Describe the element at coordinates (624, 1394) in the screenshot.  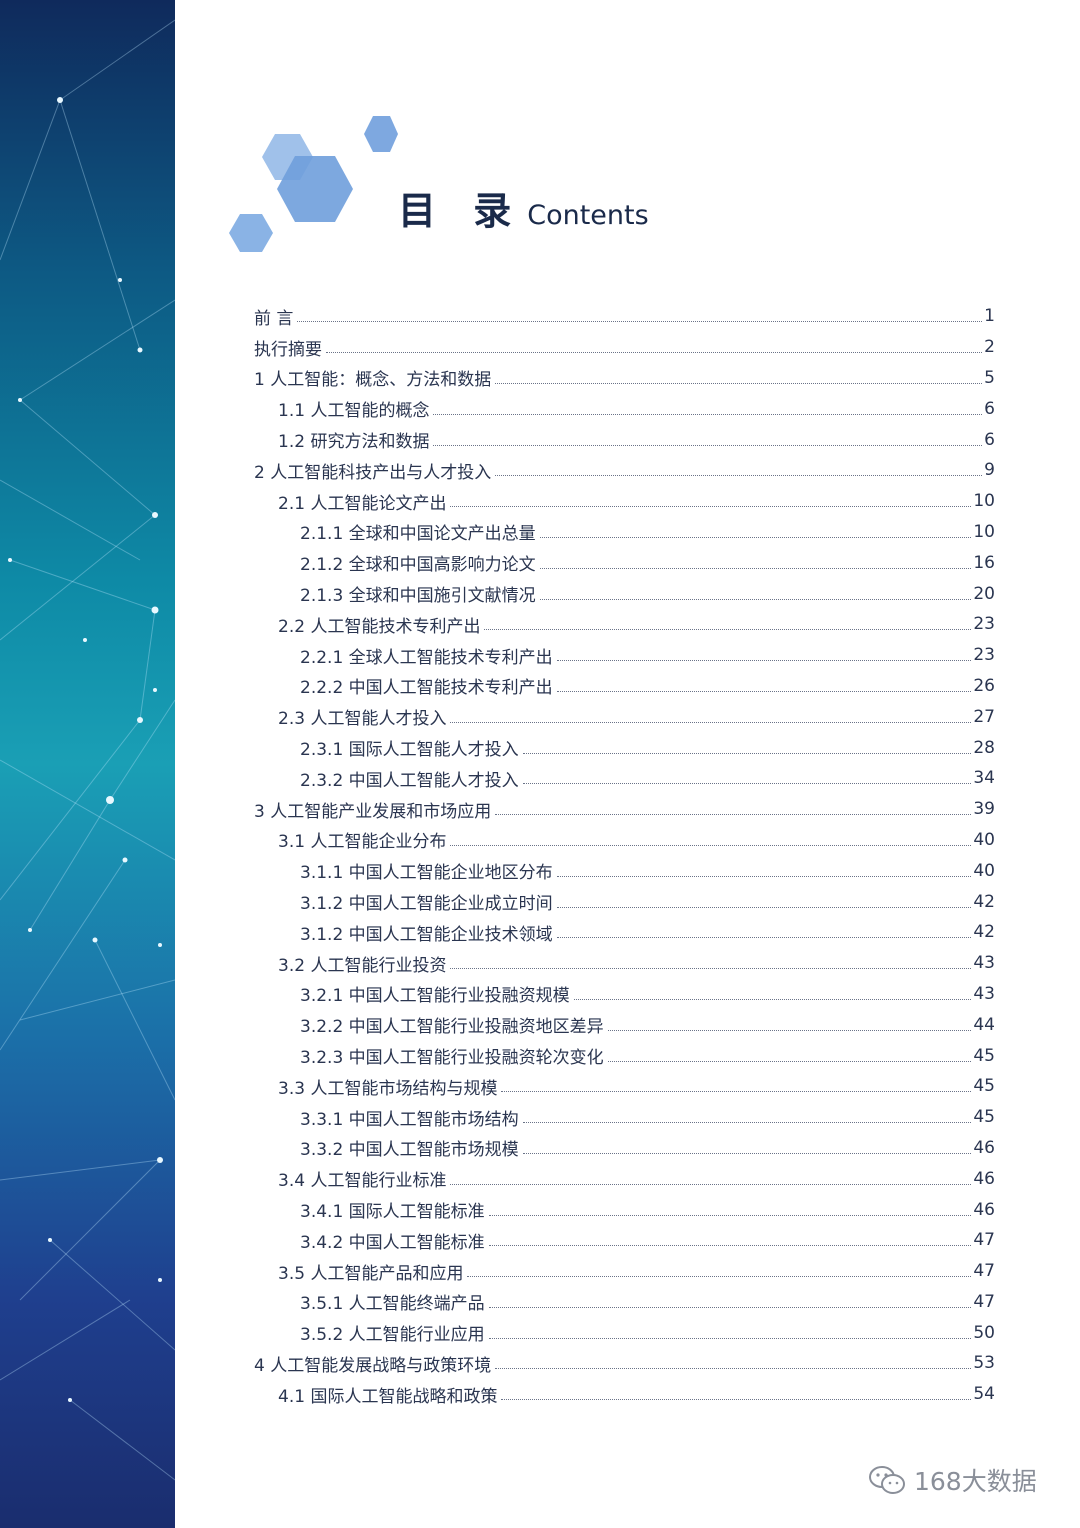
I see `toc-entry: 4.1 国际人工智能战略和政策 54` at that location.